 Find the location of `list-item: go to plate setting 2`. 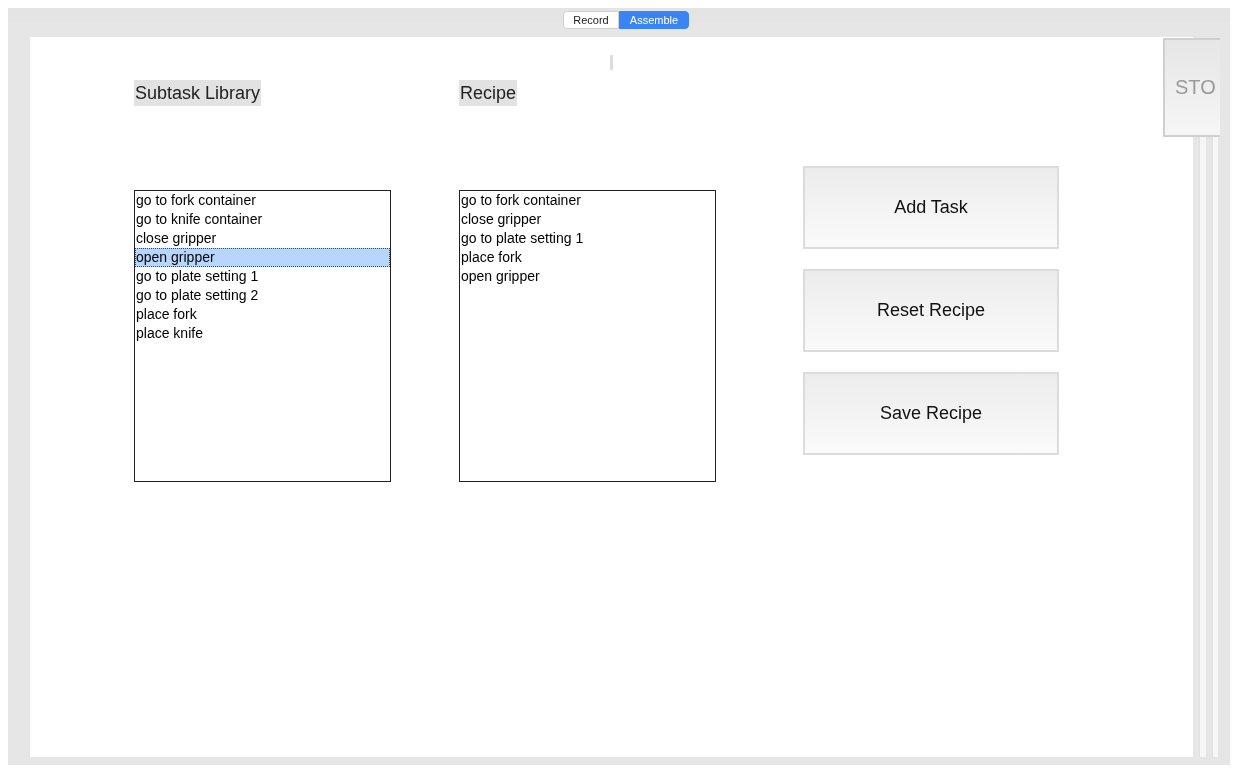

list-item: go to plate setting 2 is located at coordinates (262, 295).